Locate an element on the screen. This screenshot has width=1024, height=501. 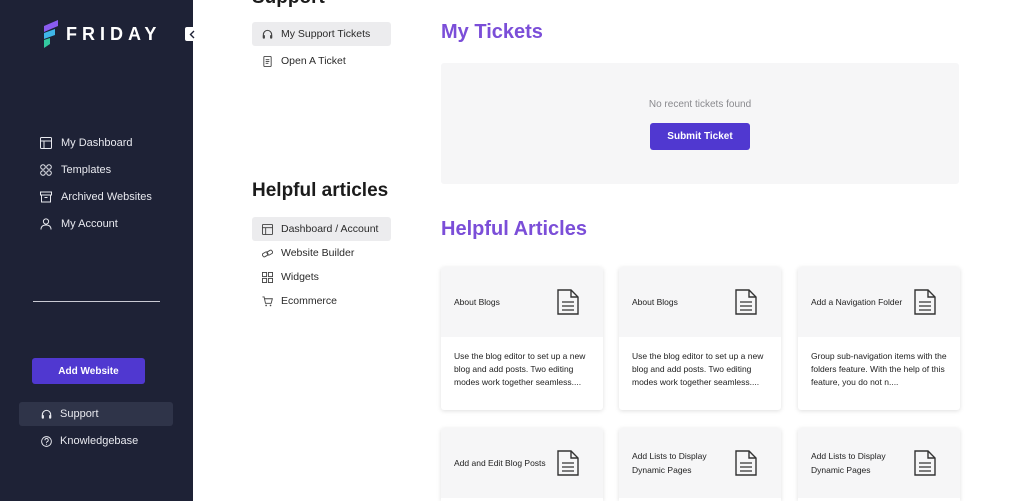
sidebar-item-label: Knowledgebase is located at coordinates (99, 441).